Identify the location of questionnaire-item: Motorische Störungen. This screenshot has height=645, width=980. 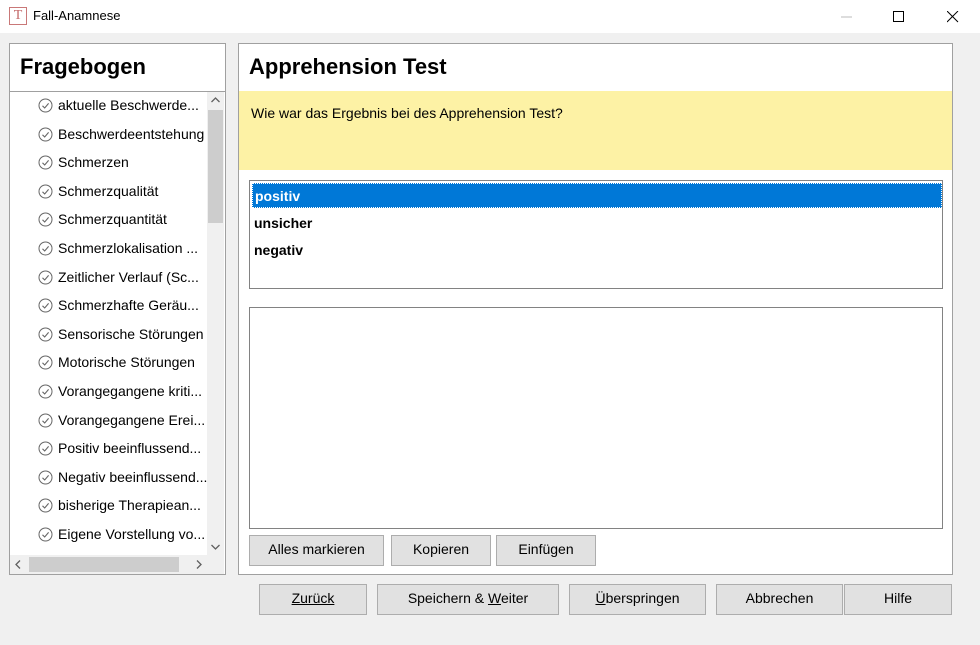
(108, 363).